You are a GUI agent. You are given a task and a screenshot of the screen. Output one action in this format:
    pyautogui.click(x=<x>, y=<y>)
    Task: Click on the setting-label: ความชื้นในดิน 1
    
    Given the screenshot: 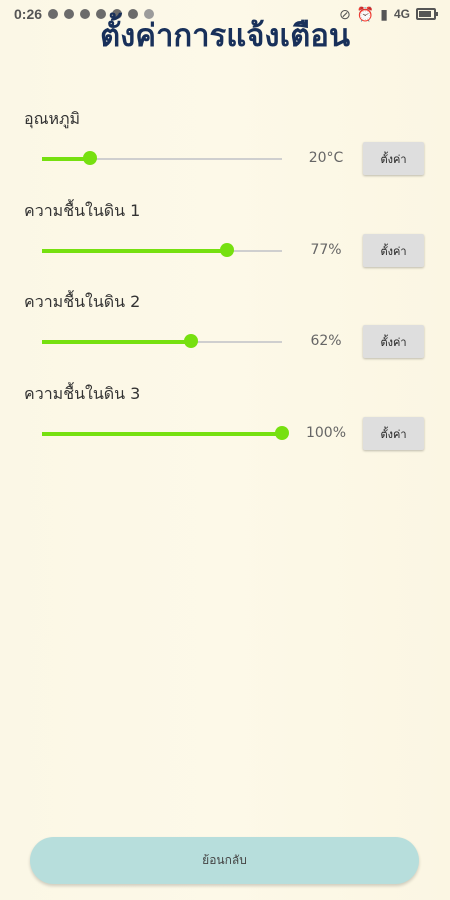 What is the action you would take?
    pyautogui.click(x=82, y=210)
    